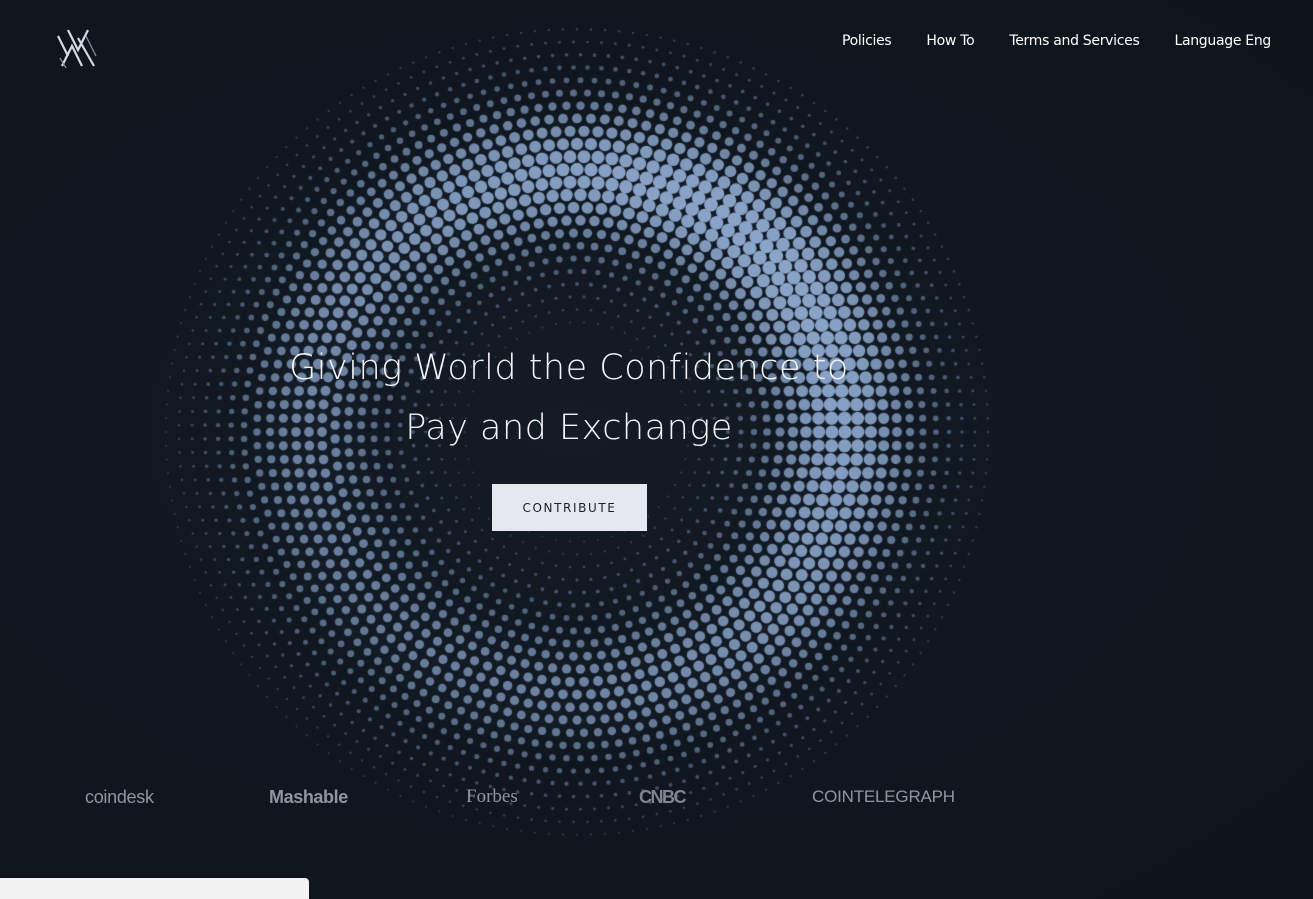  Describe the element at coordinates (154, 888) in the screenshot. I see `cookie-notice-bar` at that location.